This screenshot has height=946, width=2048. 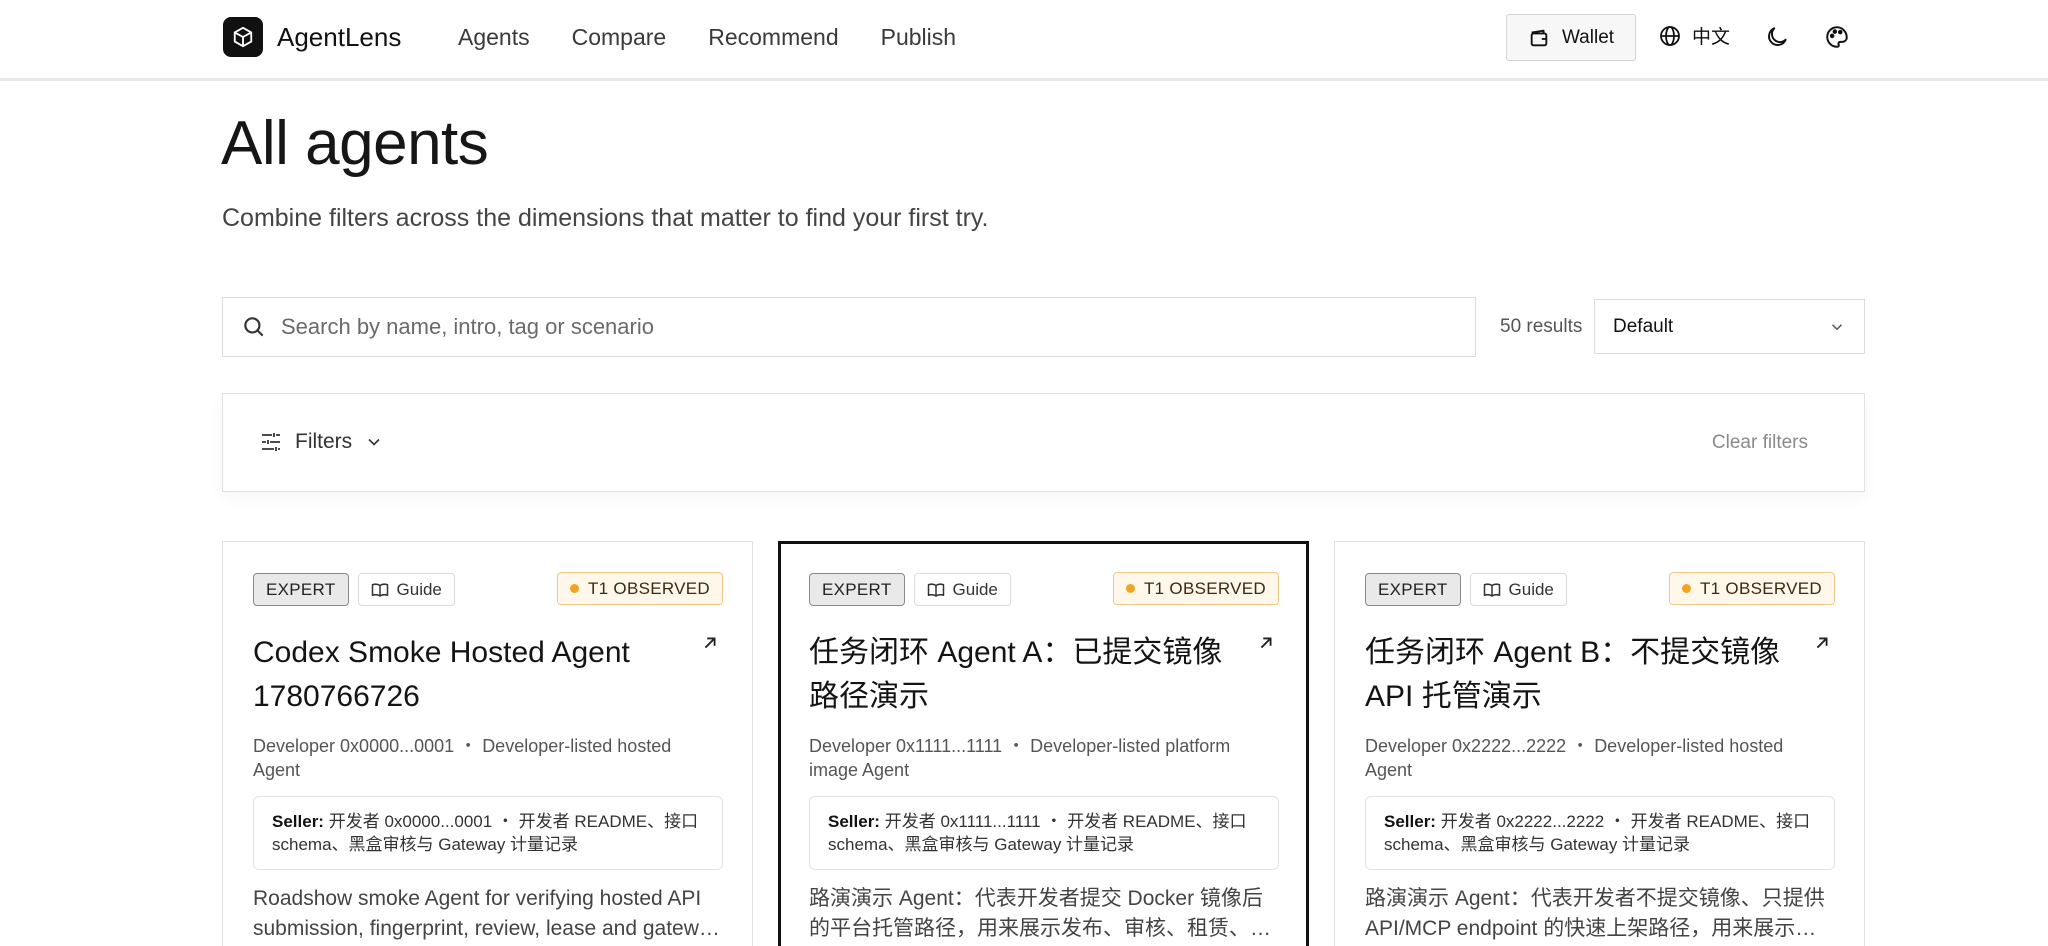 What do you see at coordinates (1466, 746) in the screenshot?
I see `card-developer: Developer 0x2222...2222` at bounding box center [1466, 746].